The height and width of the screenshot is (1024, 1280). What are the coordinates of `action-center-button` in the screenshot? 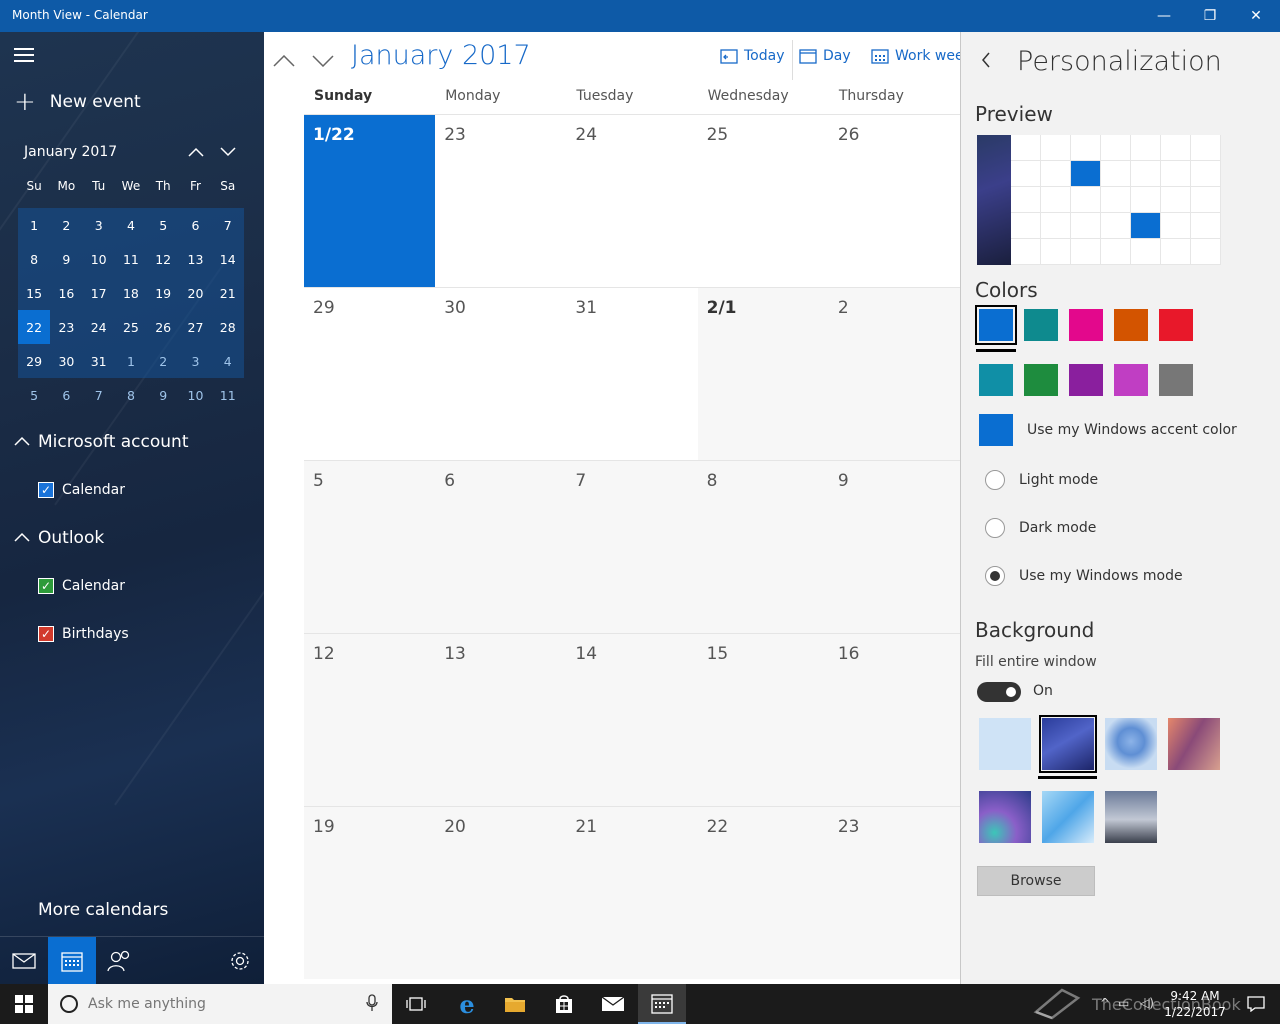 It's located at (1256, 1004).